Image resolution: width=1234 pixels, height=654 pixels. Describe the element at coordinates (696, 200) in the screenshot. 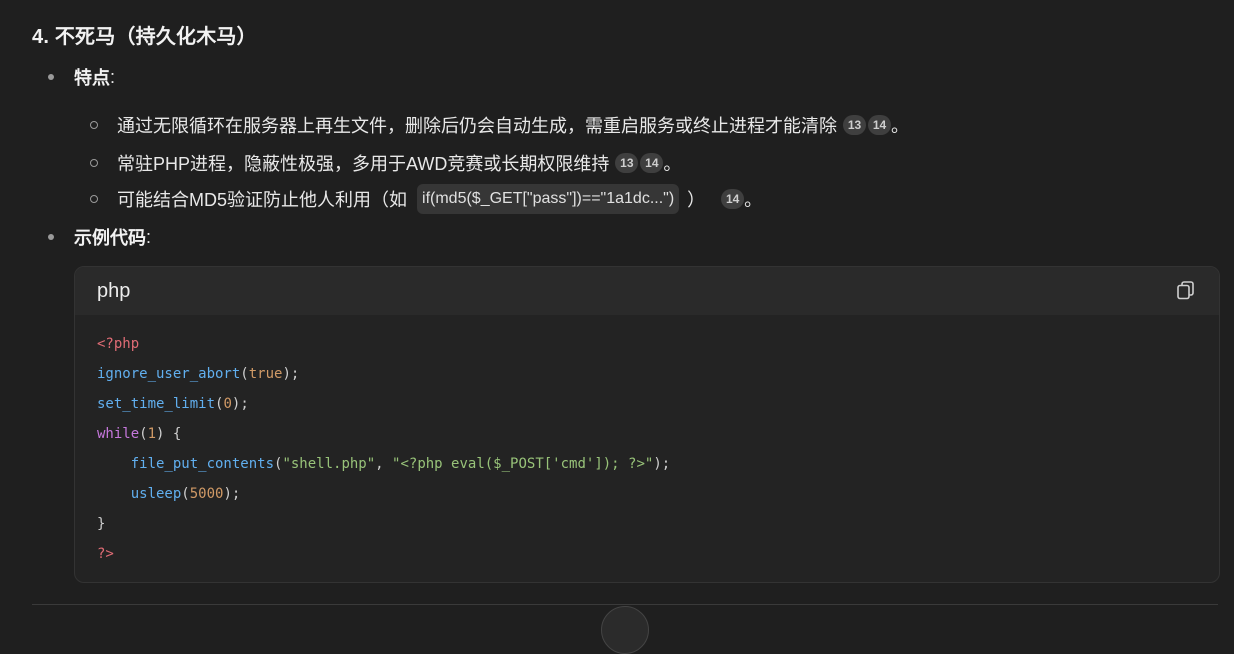

I see `feature-item-3-text-after: ）` at that location.